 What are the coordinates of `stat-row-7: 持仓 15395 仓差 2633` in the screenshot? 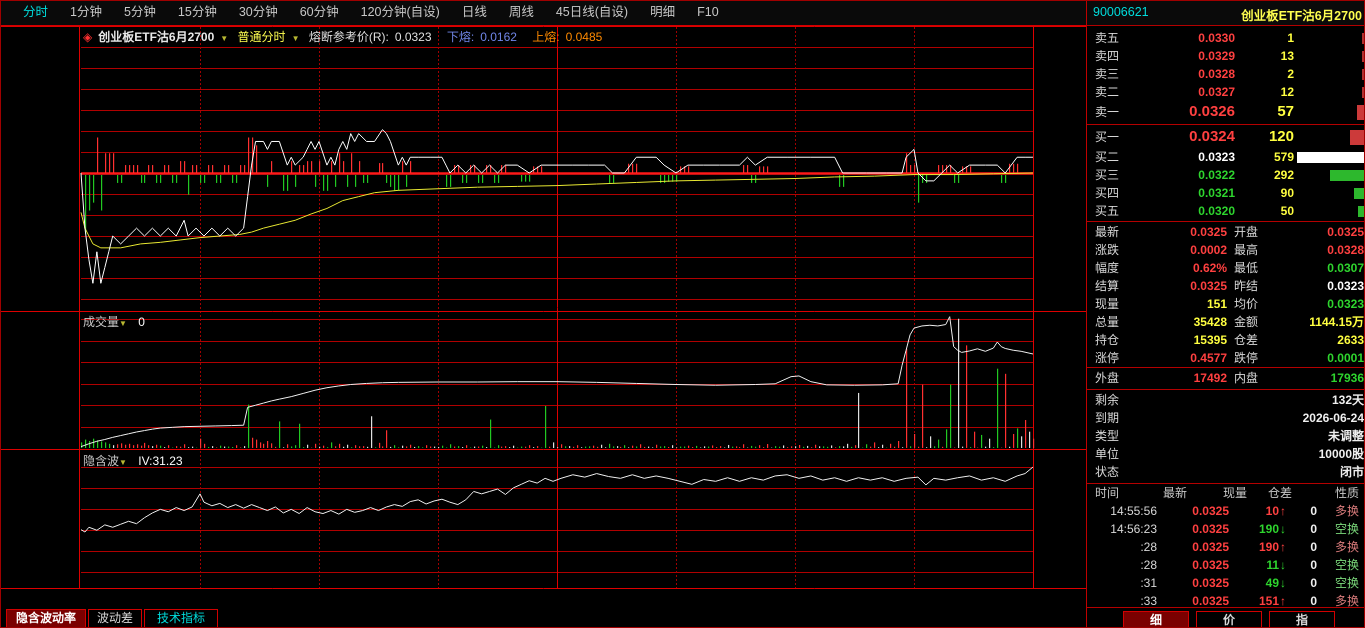 It's located at (1225, 340).